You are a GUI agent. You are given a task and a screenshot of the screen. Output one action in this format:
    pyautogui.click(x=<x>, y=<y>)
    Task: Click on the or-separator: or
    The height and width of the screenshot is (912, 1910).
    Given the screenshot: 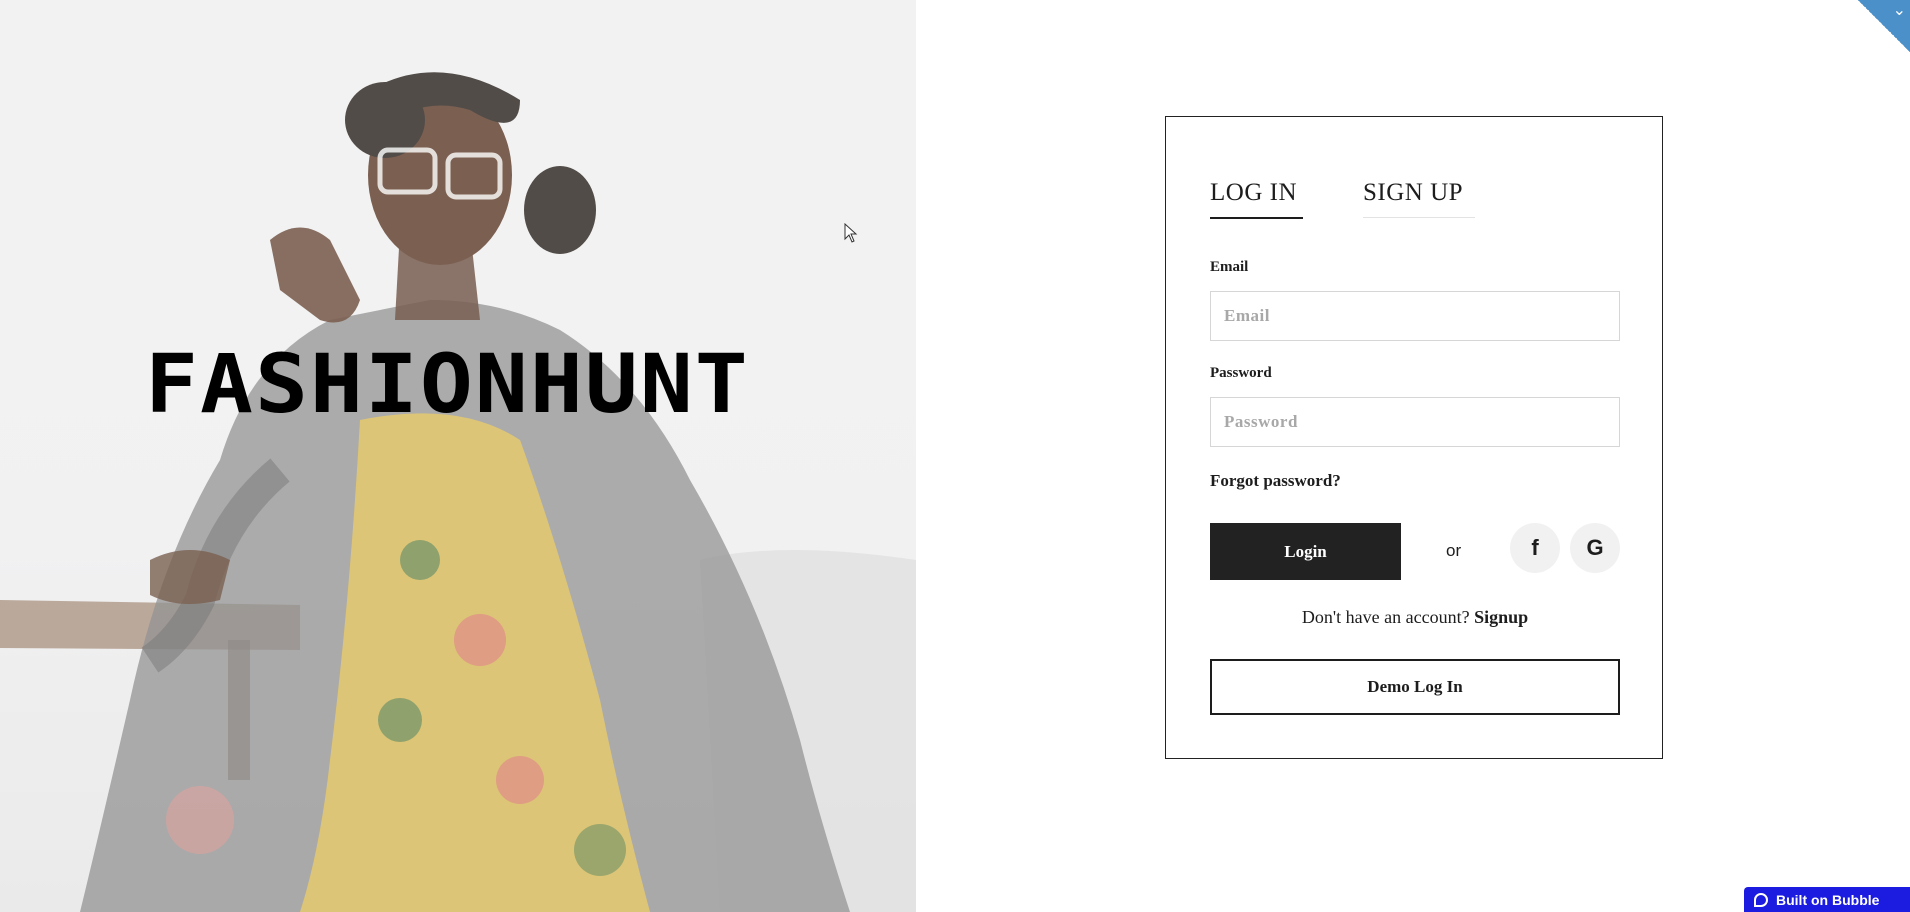 What is the action you would take?
    pyautogui.click(x=1454, y=550)
    